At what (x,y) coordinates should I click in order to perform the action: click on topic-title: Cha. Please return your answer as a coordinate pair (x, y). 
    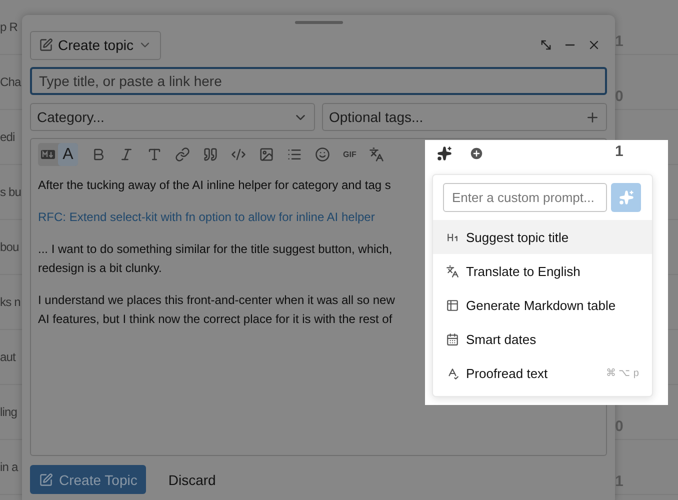
    Looking at the image, I should click on (11, 82).